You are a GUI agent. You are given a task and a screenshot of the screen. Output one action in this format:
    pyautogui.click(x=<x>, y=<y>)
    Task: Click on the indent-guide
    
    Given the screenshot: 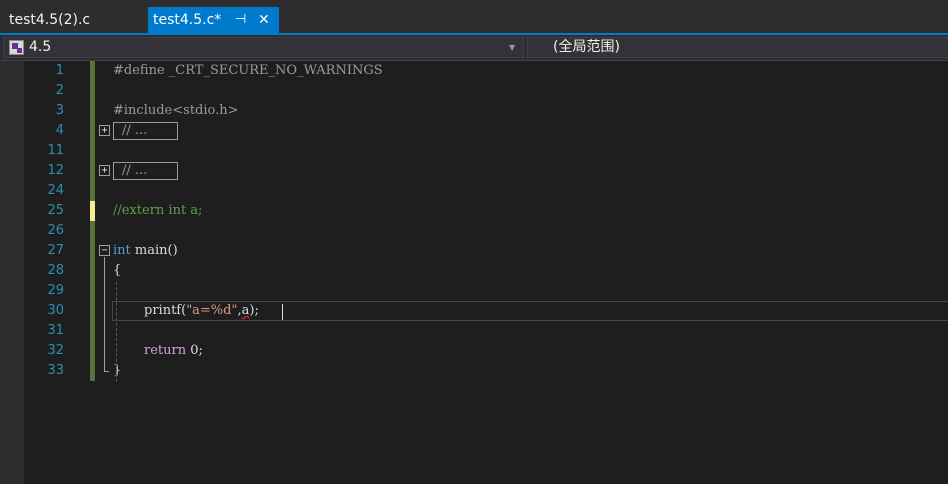 What is the action you would take?
    pyautogui.click(x=116, y=332)
    